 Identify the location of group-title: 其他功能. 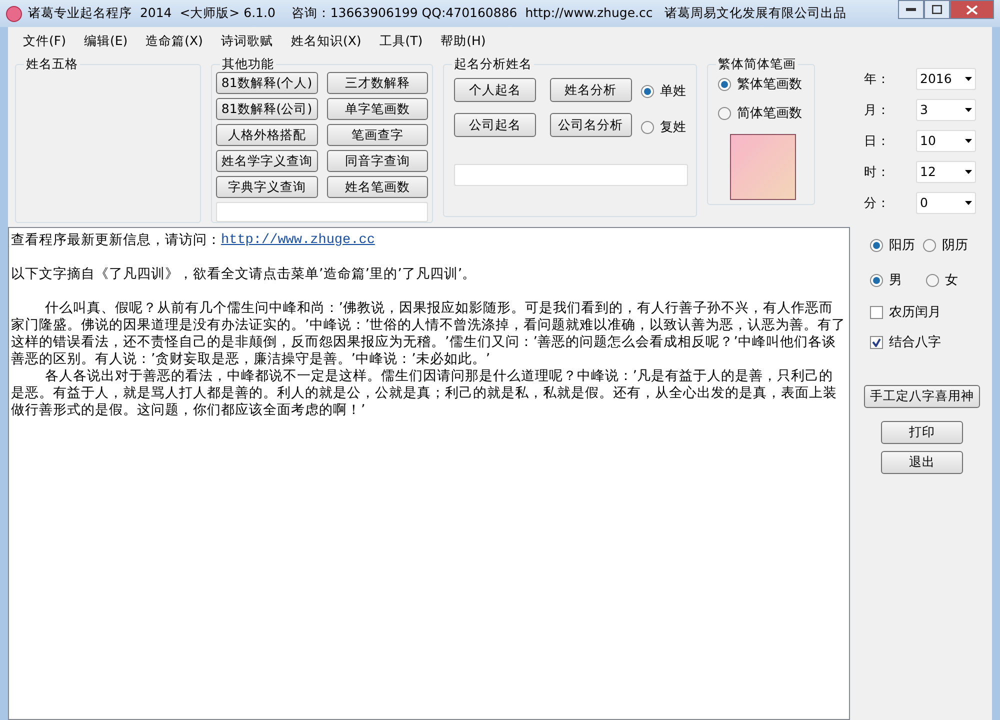
(248, 64).